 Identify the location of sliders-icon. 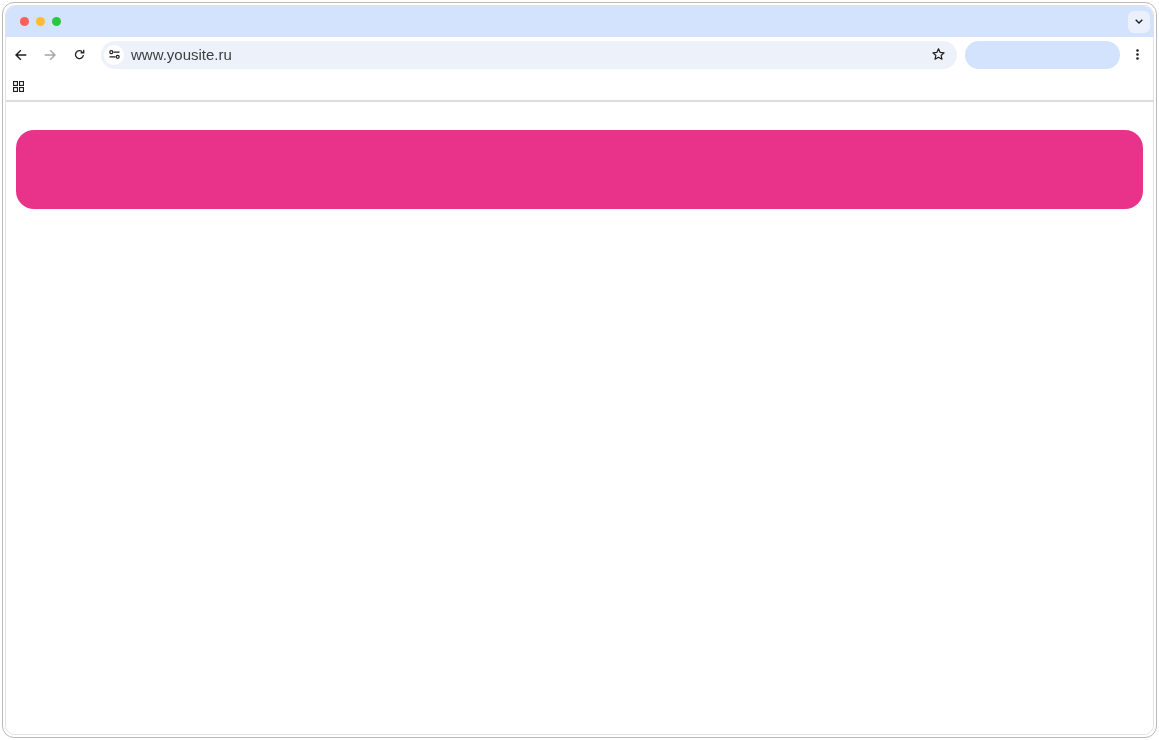
(114, 54).